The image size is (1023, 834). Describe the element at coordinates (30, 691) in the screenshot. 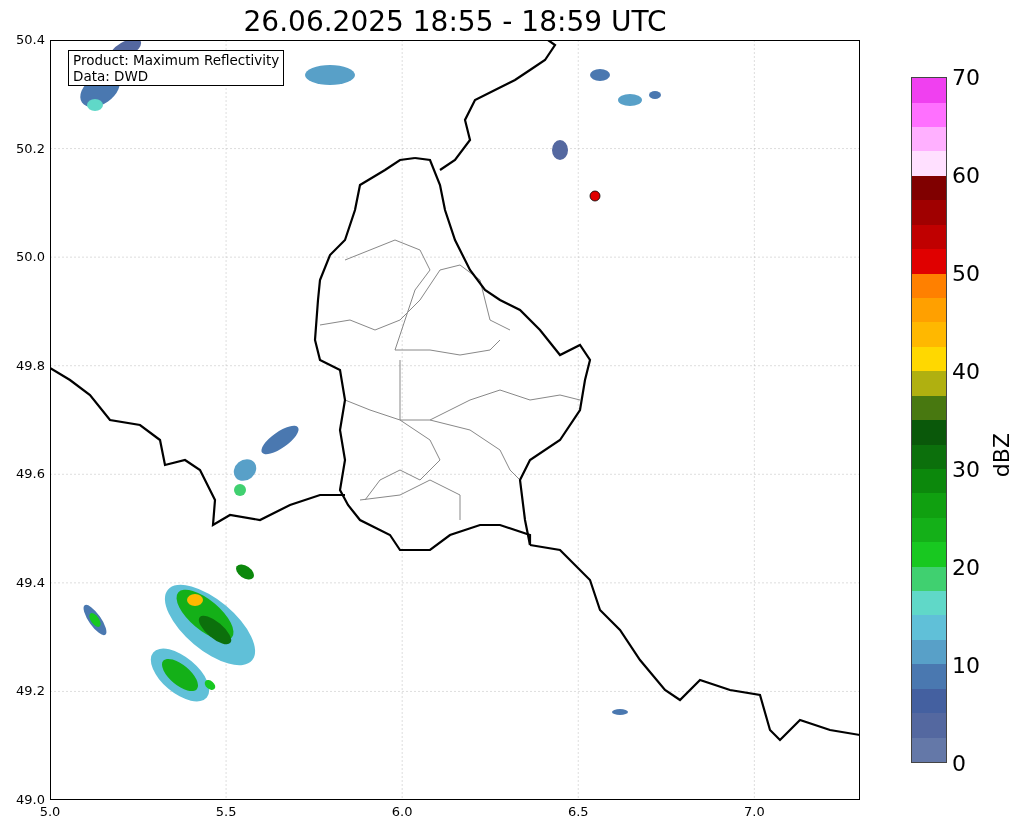

I see `y-tick-label: 49.2` at that location.